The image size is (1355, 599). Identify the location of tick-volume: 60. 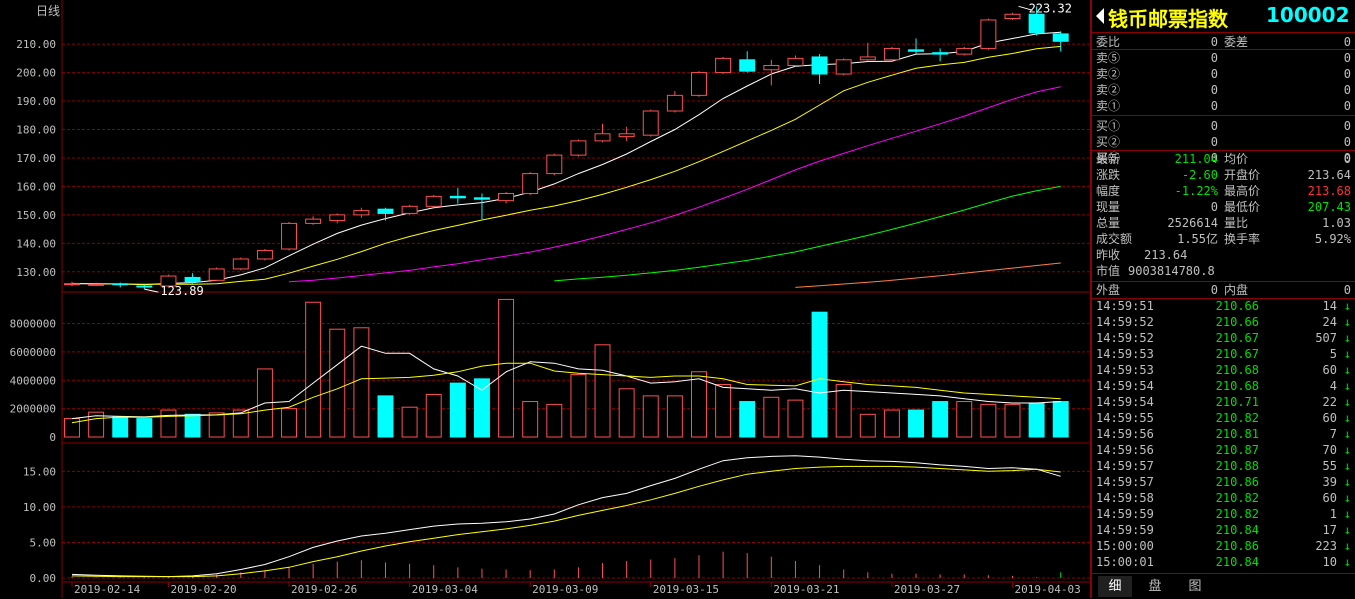
(1329, 498).